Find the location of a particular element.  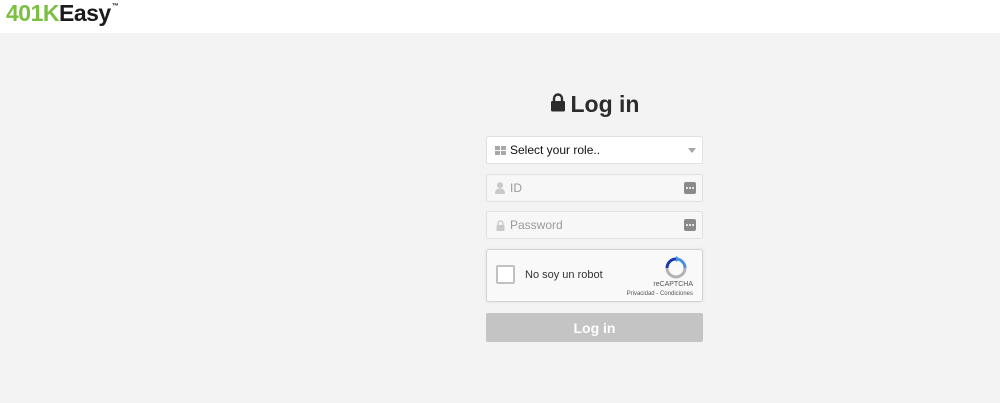

logo-part-2: Easy is located at coordinates (84, 13).